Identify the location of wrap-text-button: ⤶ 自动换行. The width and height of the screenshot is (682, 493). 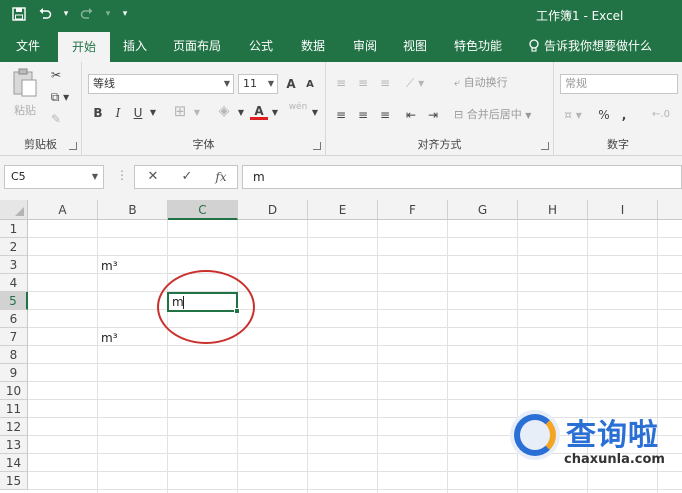
(502, 83).